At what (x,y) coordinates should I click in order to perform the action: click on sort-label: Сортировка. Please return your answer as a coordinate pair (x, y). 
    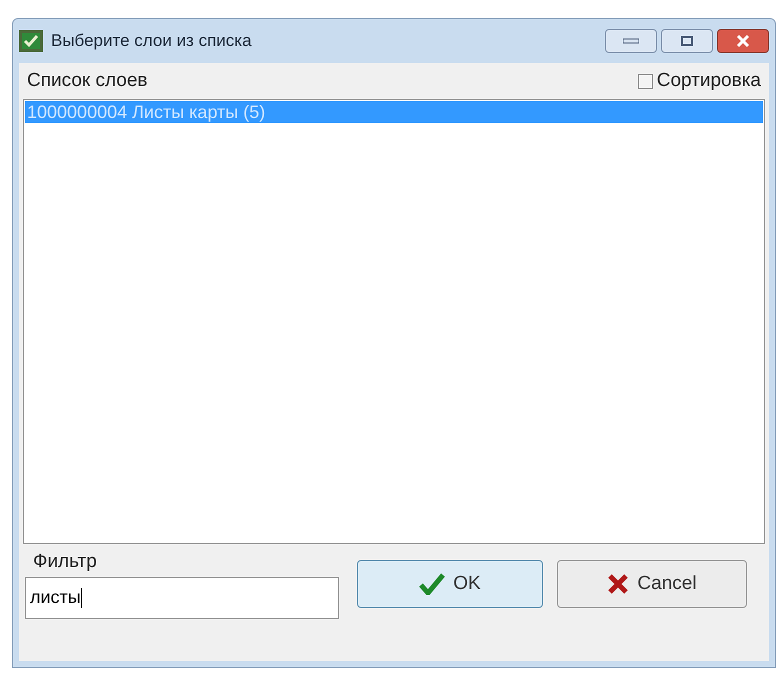
    Looking at the image, I should click on (708, 80).